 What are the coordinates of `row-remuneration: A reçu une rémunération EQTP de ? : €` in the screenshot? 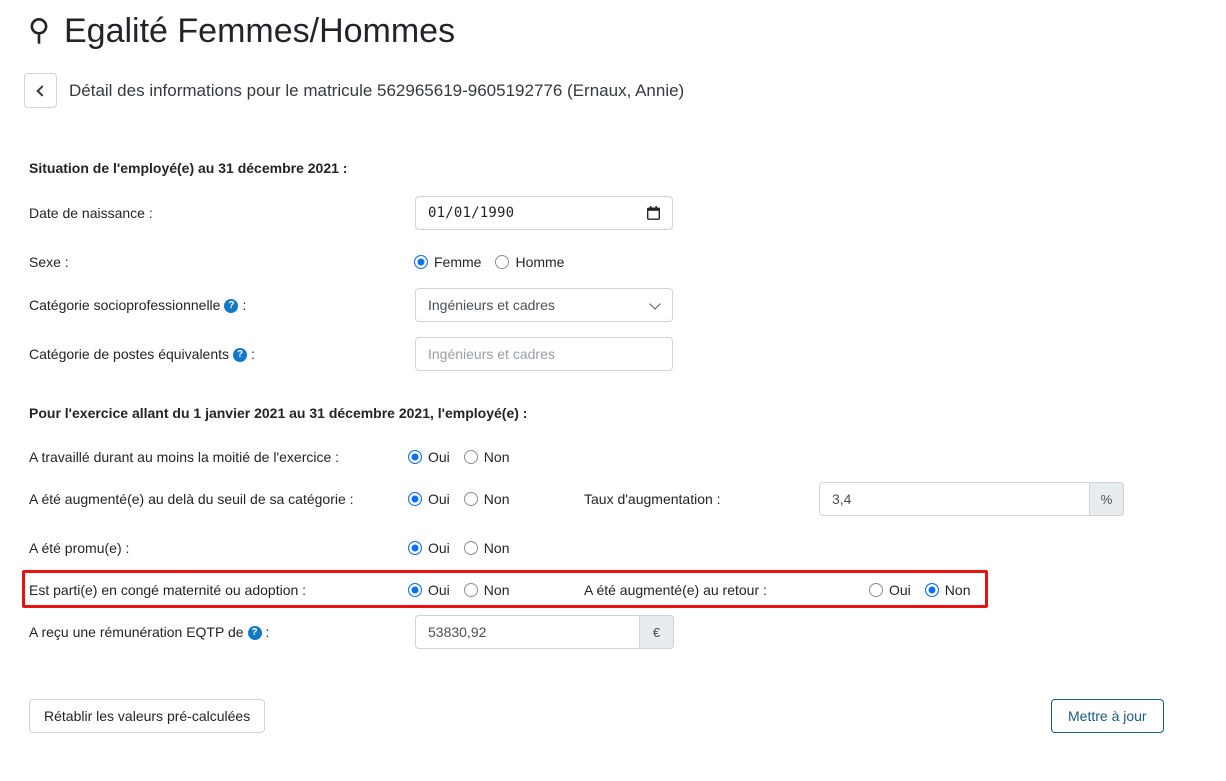 It's located at (613, 632).